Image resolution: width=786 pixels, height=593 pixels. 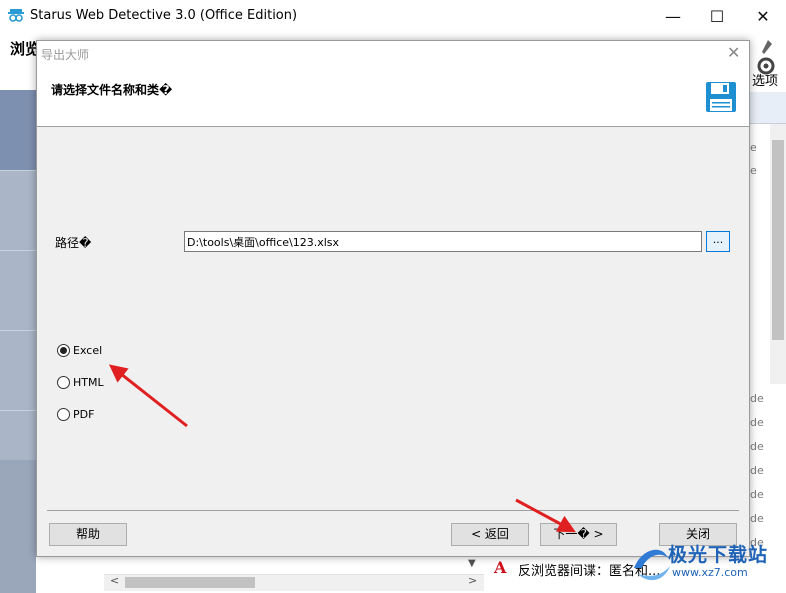 I want to click on dialog-close-button: ✕, so click(x=733, y=52).